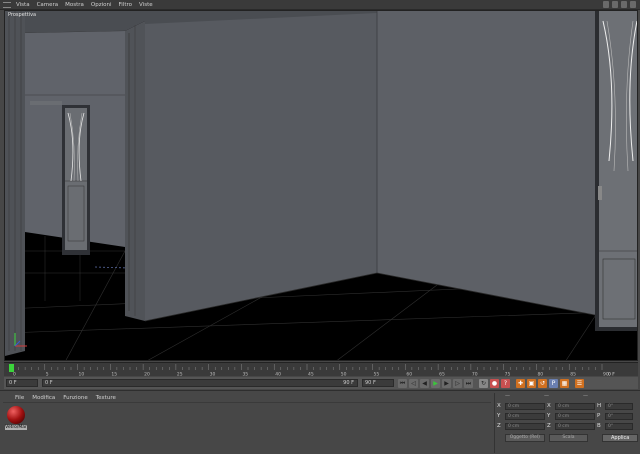 The image size is (640, 454). Describe the element at coordinates (525, 416) in the screenshot. I see `position-y-field: 0 cm` at that location.